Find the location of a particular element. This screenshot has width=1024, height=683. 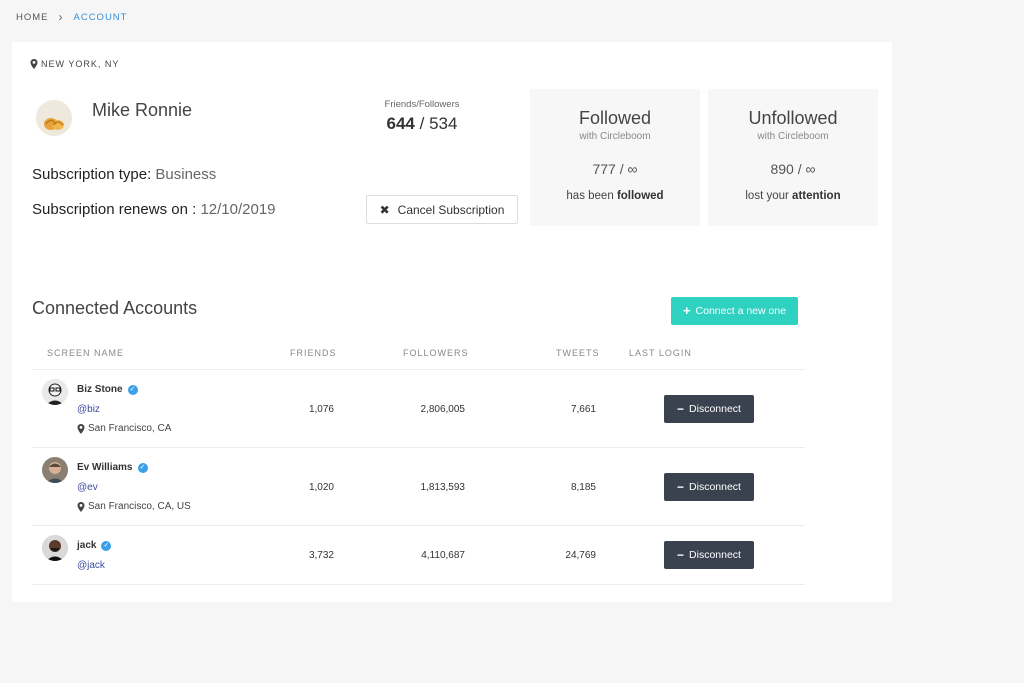

profile-avatar-icon is located at coordinates (54, 118).